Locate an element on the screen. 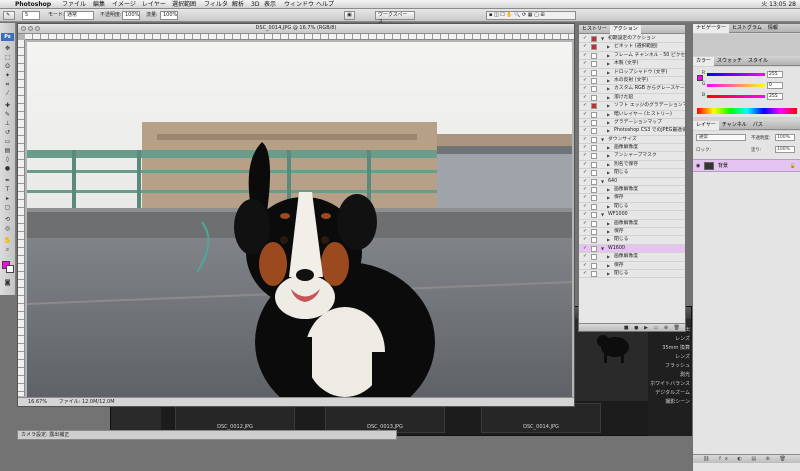 The height and width of the screenshot is (471, 800). tab-info: 情報 is located at coordinates (773, 28).